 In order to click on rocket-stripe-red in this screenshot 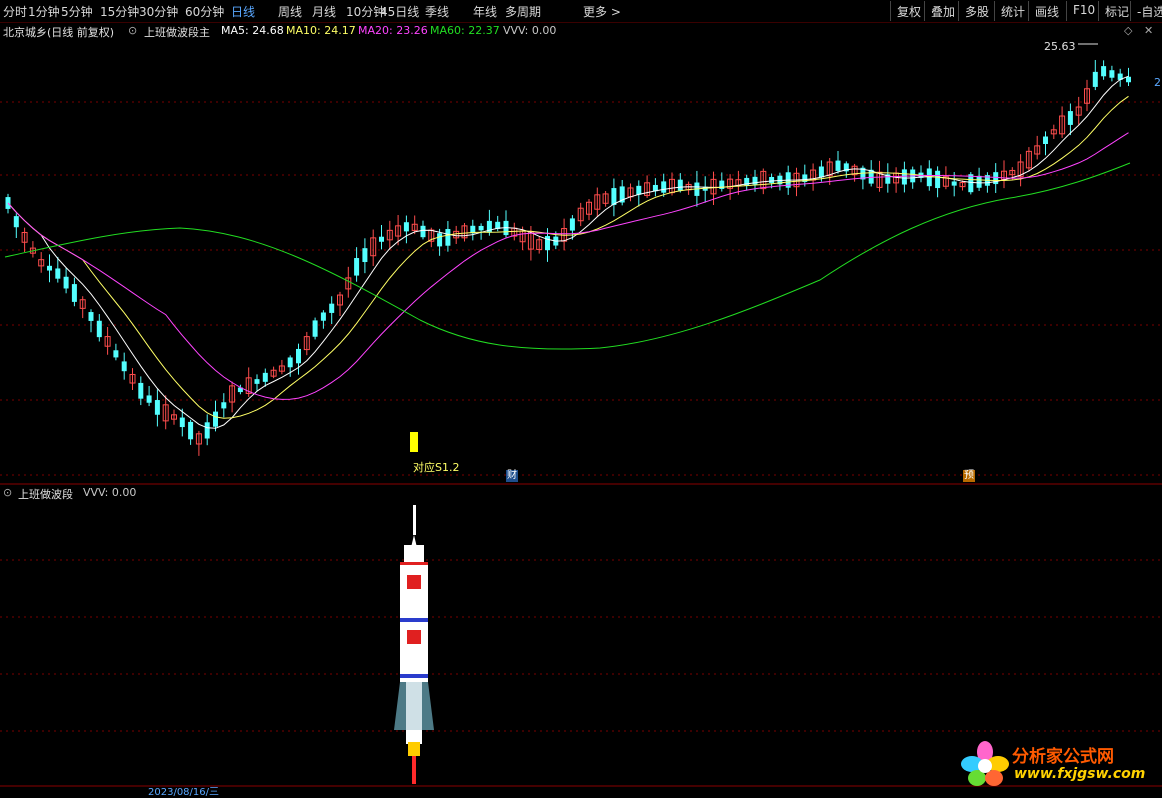, I will do `click(414, 563)`.